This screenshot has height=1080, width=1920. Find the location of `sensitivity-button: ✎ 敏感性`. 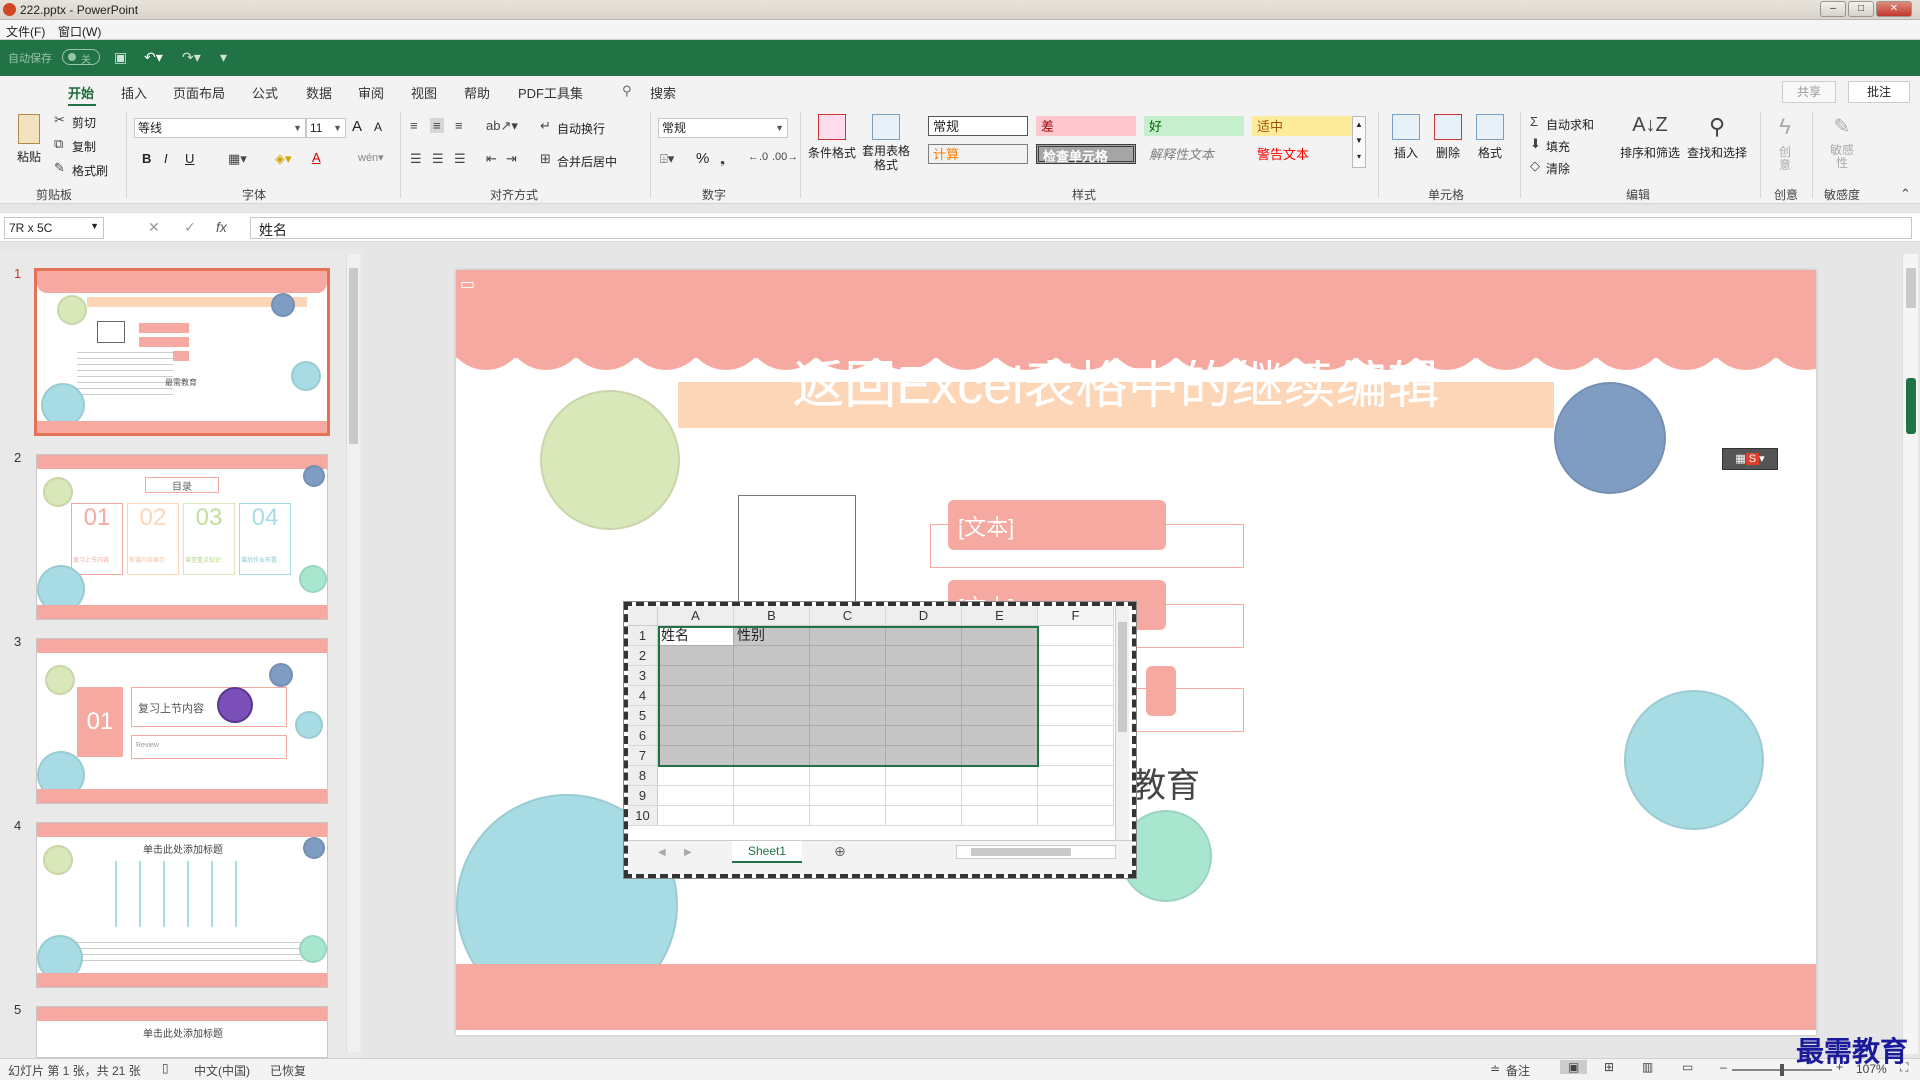

sensitivity-button: ✎ 敏感性 is located at coordinates (1842, 142).